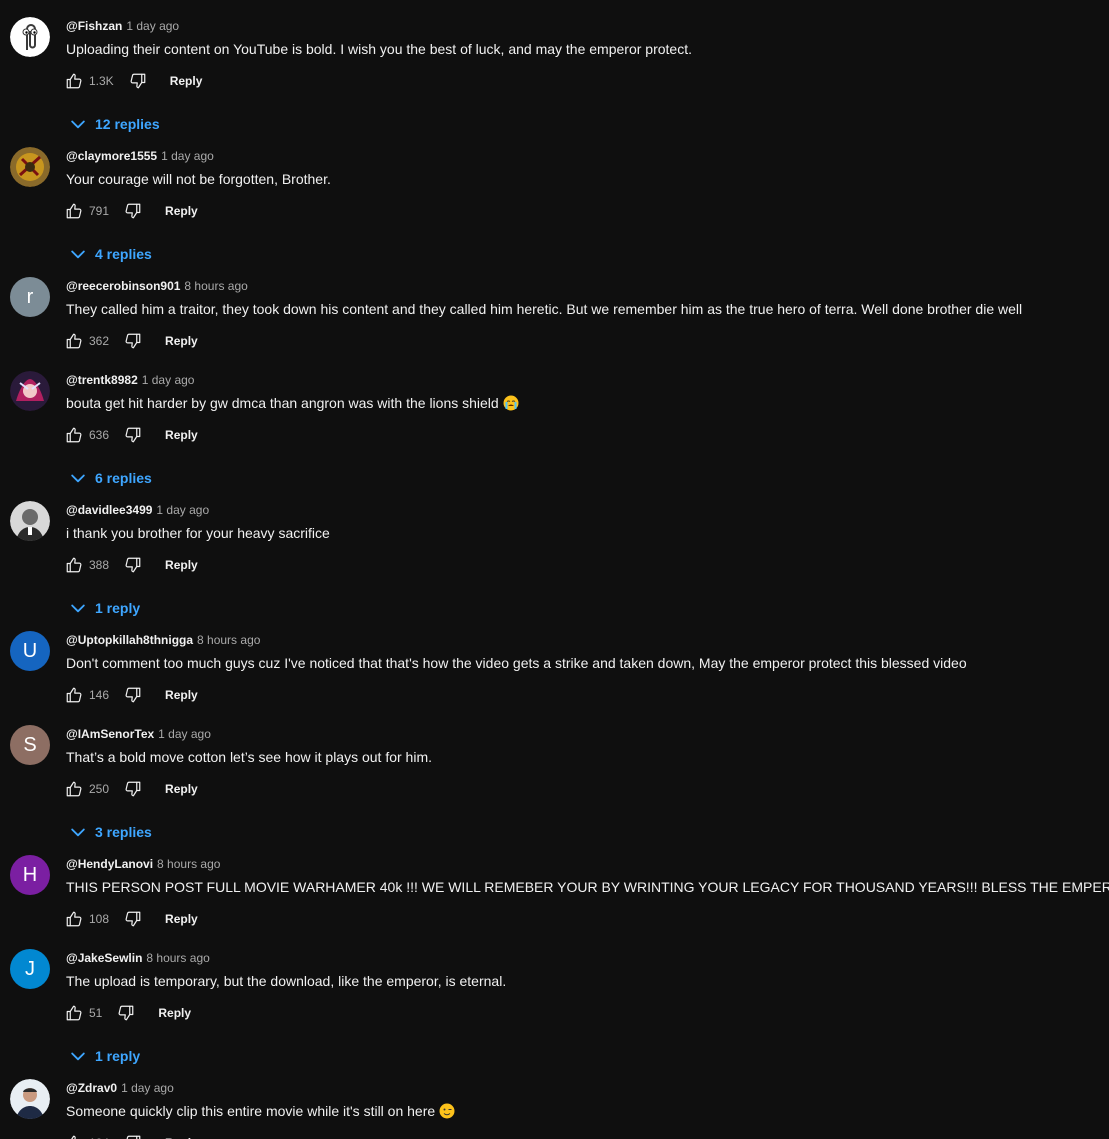 The image size is (1109, 1139). What do you see at coordinates (30, 297) in the screenshot?
I see `avatar: r` at bounding box center [30, 297].